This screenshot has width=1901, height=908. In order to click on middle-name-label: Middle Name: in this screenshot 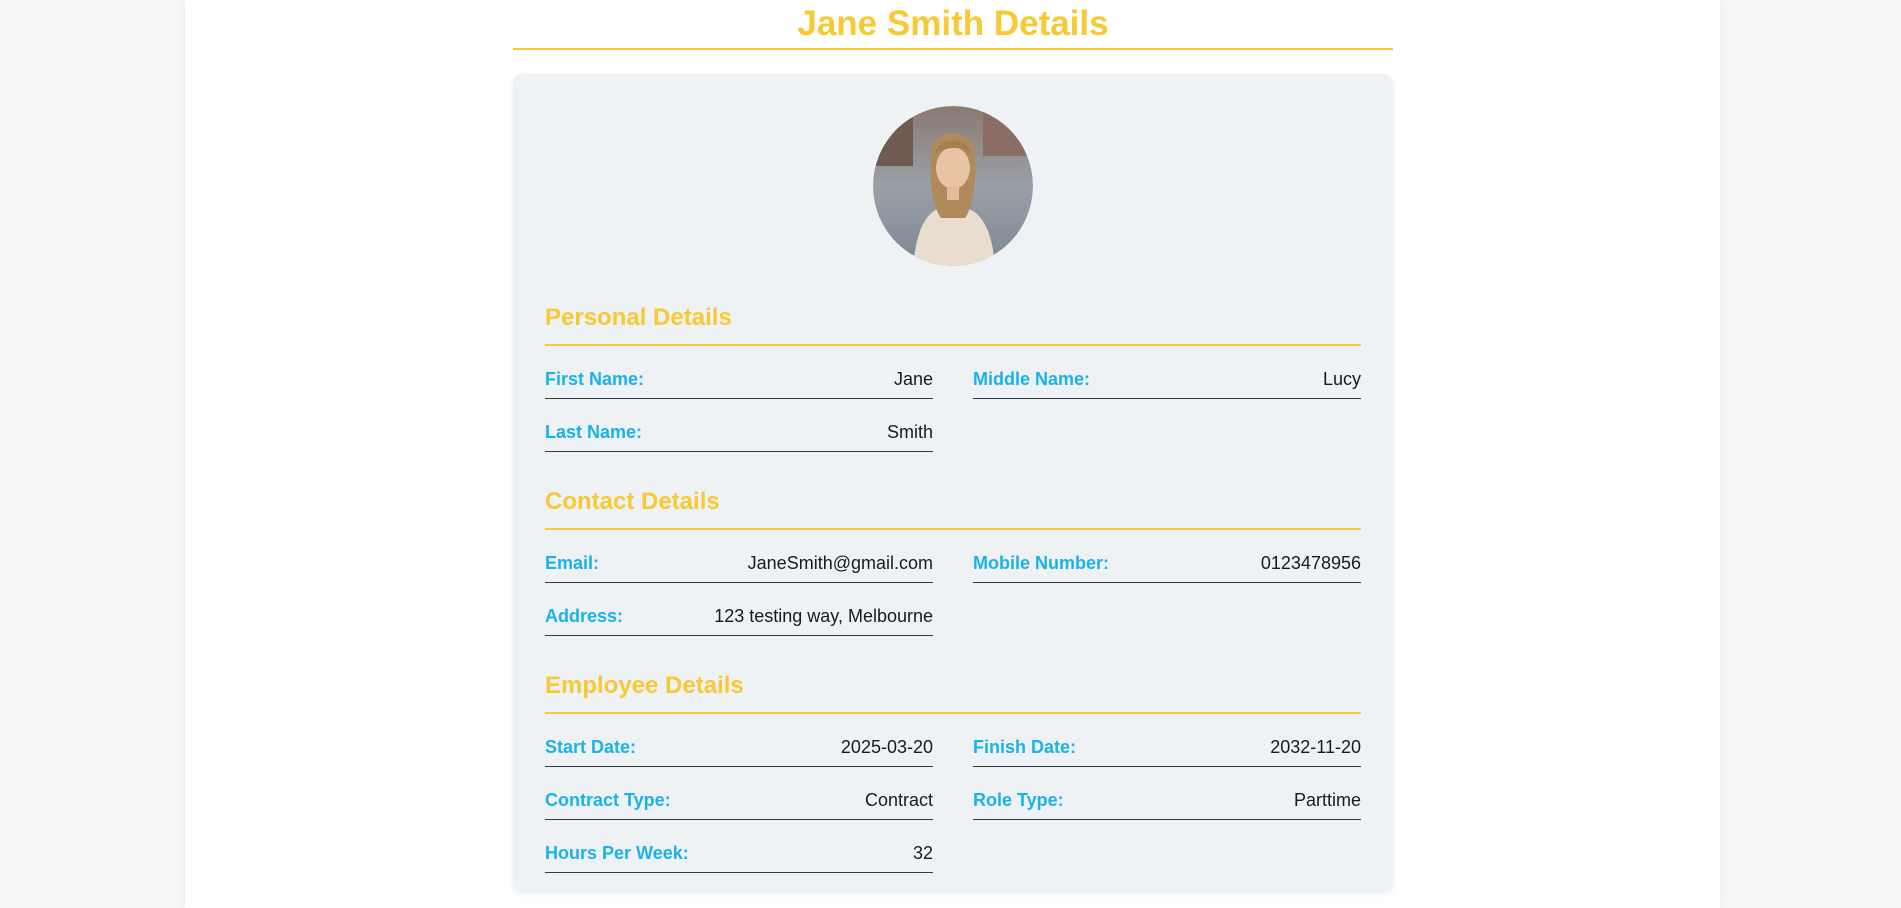, I will do `click(1032, 378)`.